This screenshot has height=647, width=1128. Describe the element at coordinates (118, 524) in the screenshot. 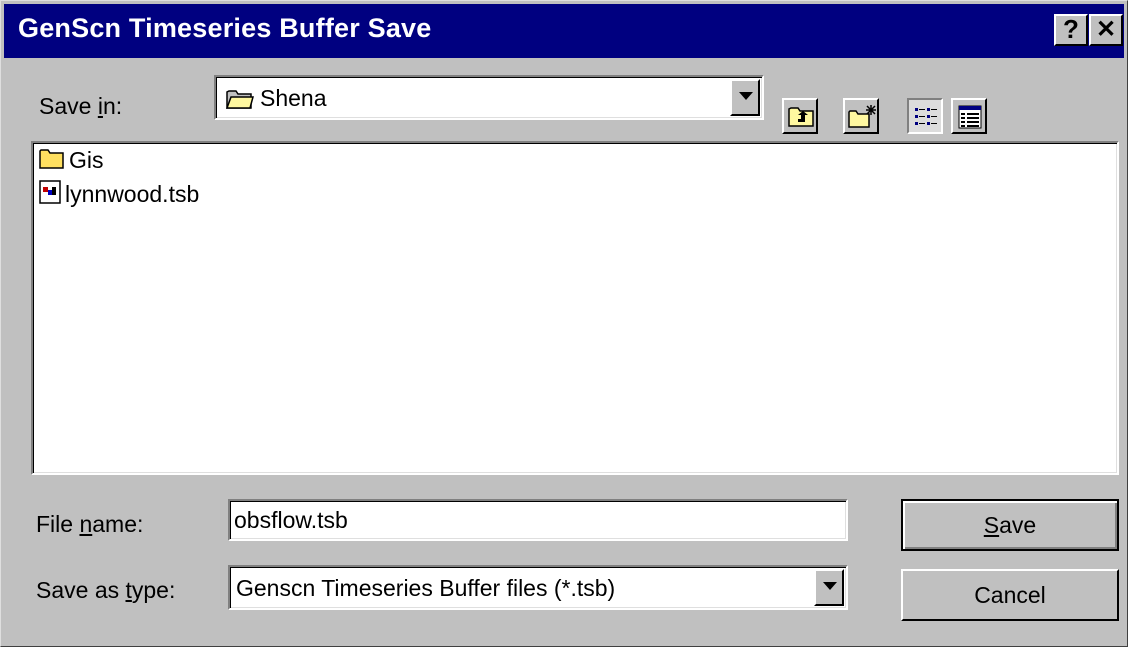

I see `file-name-label-post: ame:` at that location.